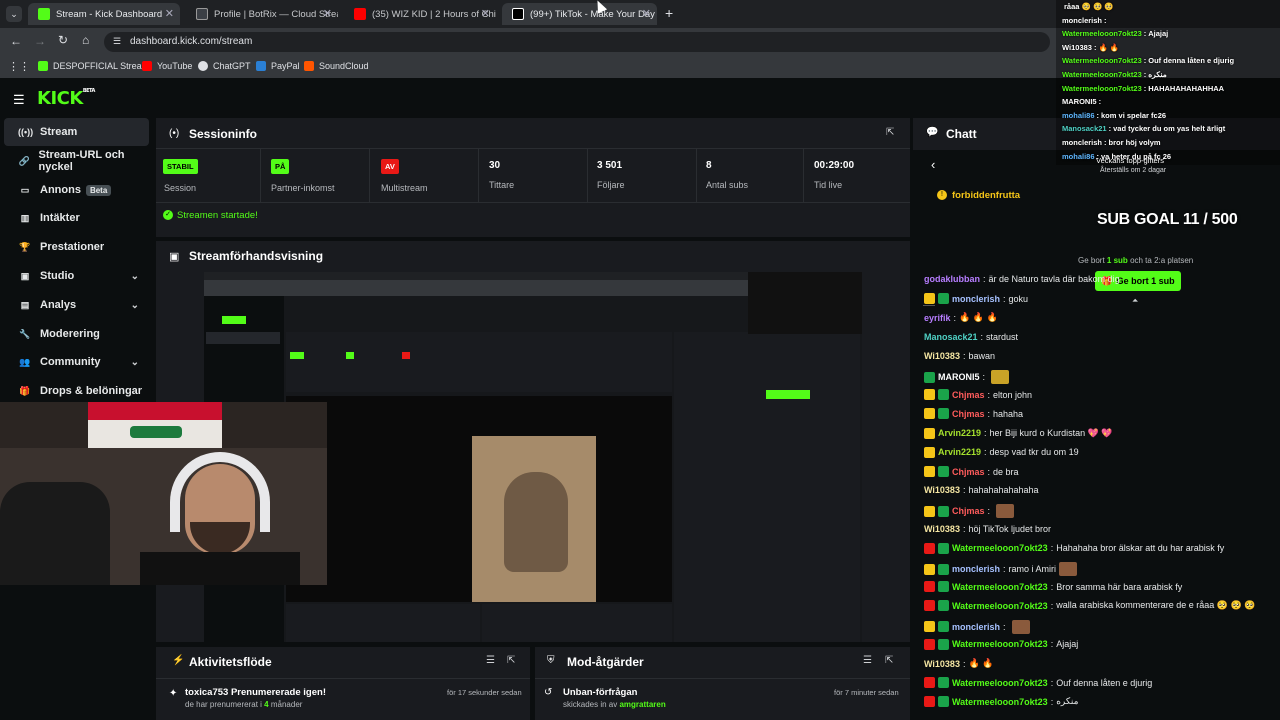 The height and width of the screenshot is (720, 1280). What do you see at coordinates (14, 14) in the screenshot?
I see `tab-search-icon: ⌄` at bounding box center [14, 14].